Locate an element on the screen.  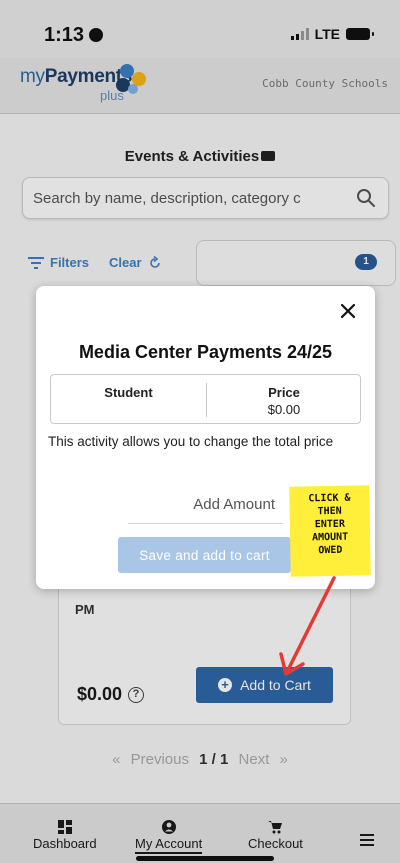
student-column-header: Student is located at coordinates (128, 392).